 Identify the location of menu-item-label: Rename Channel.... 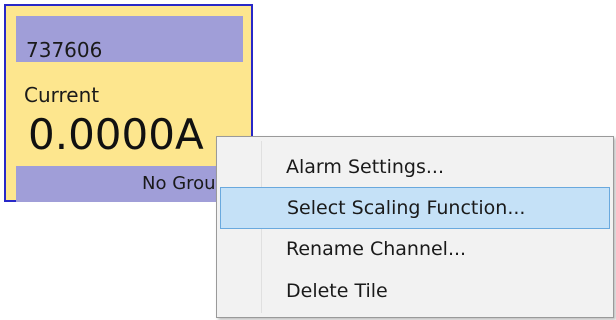
(376, 249).